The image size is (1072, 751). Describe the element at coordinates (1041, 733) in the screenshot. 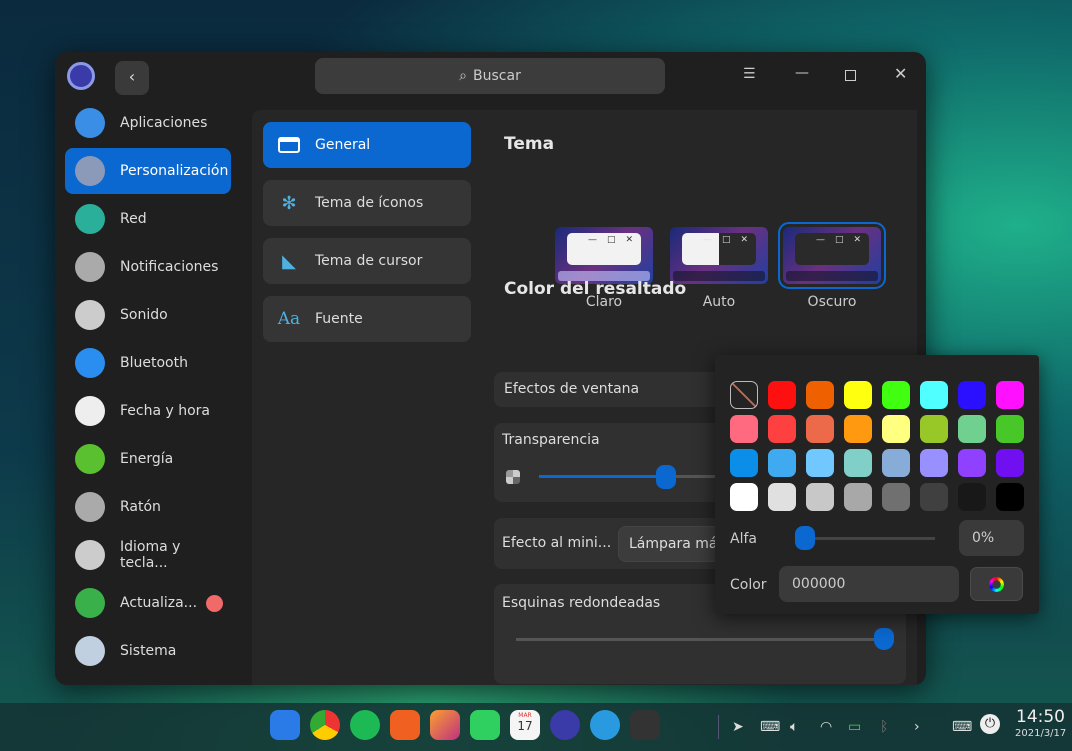

I see `clock-date: 2021/3/17` at that location.